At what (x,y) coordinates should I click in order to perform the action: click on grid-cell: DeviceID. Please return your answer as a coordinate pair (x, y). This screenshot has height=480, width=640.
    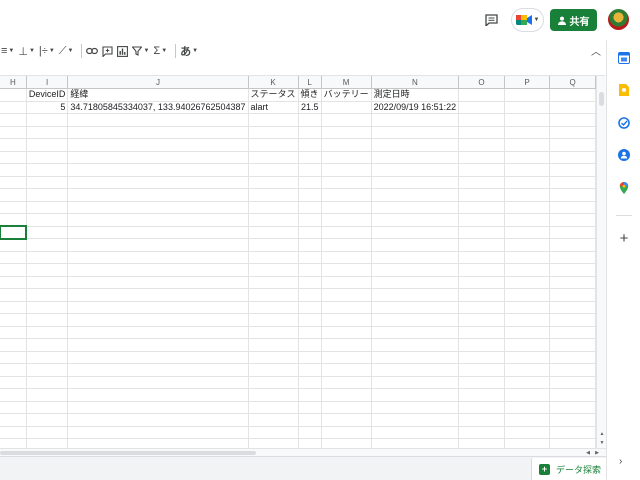
    Looking at the image, I should click on (47, 95).